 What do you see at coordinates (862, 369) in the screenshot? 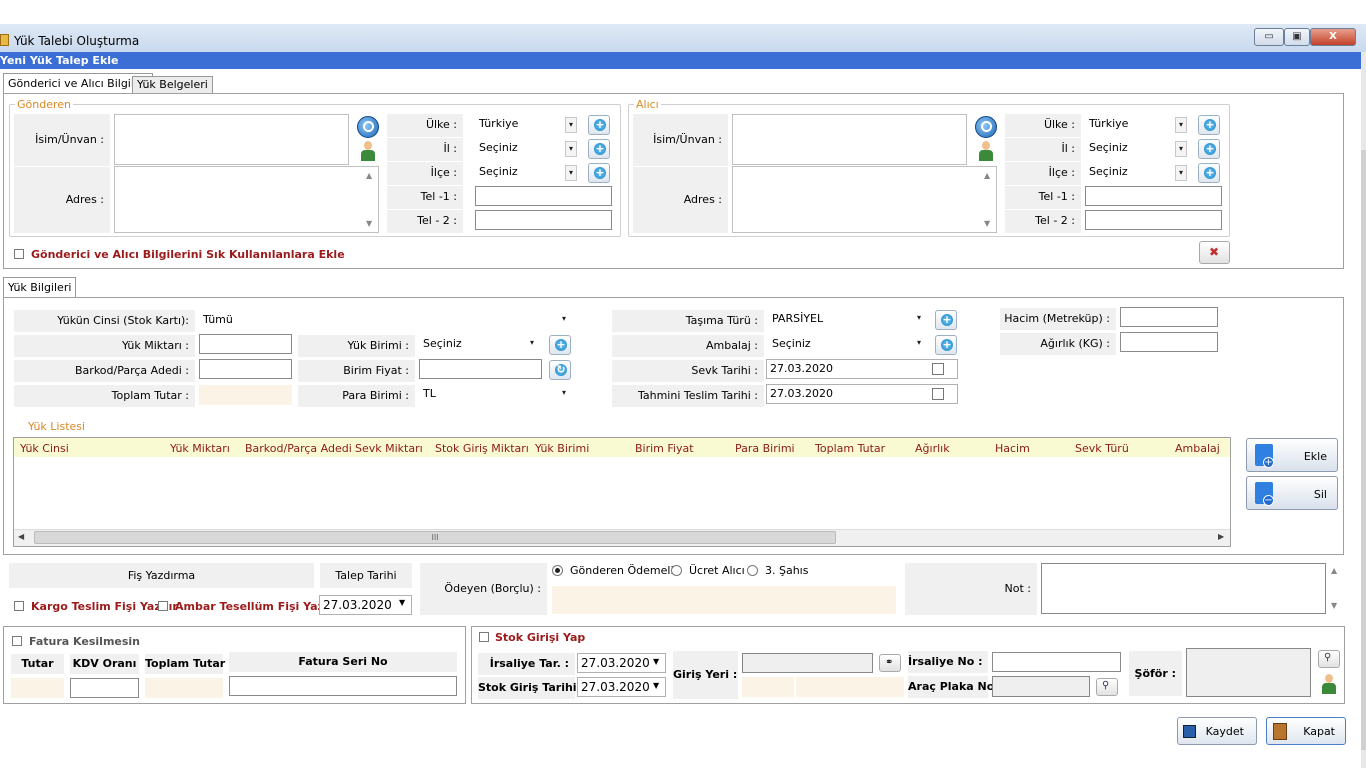
I see `ship-date-picker: 27.03.2020` at bounding box center [862, 369].